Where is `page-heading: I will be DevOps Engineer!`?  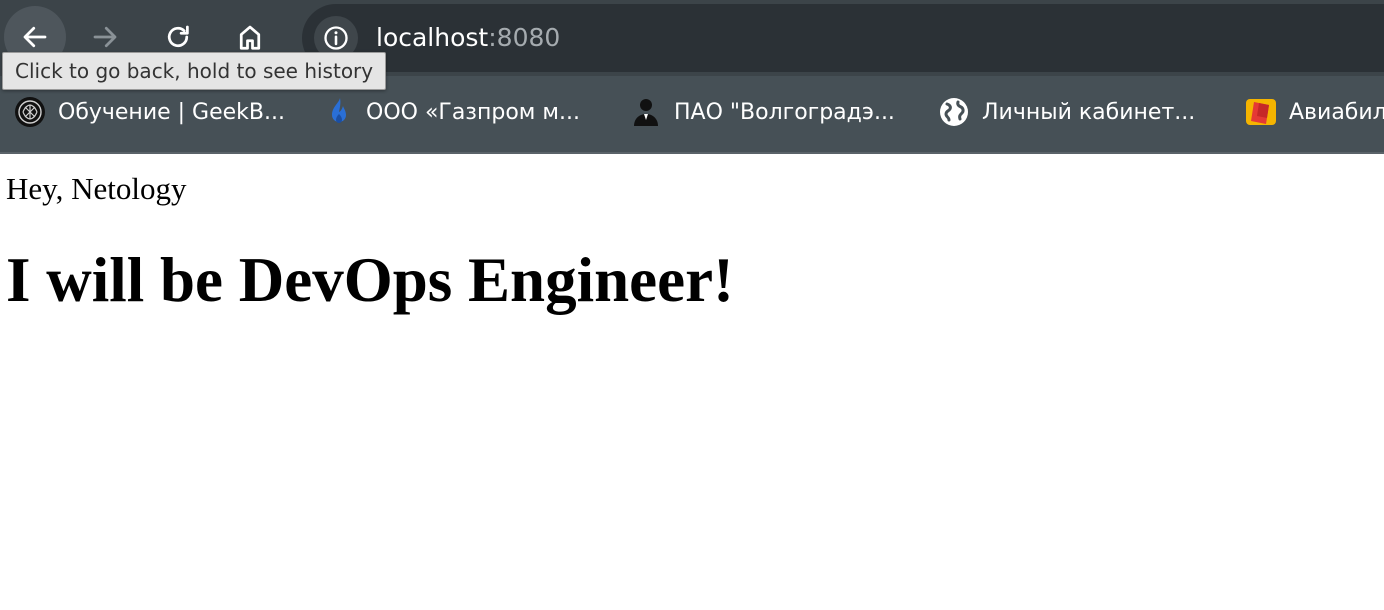 page-heading: I will be DevOps Engineer! is located at coordinates (370, 280).